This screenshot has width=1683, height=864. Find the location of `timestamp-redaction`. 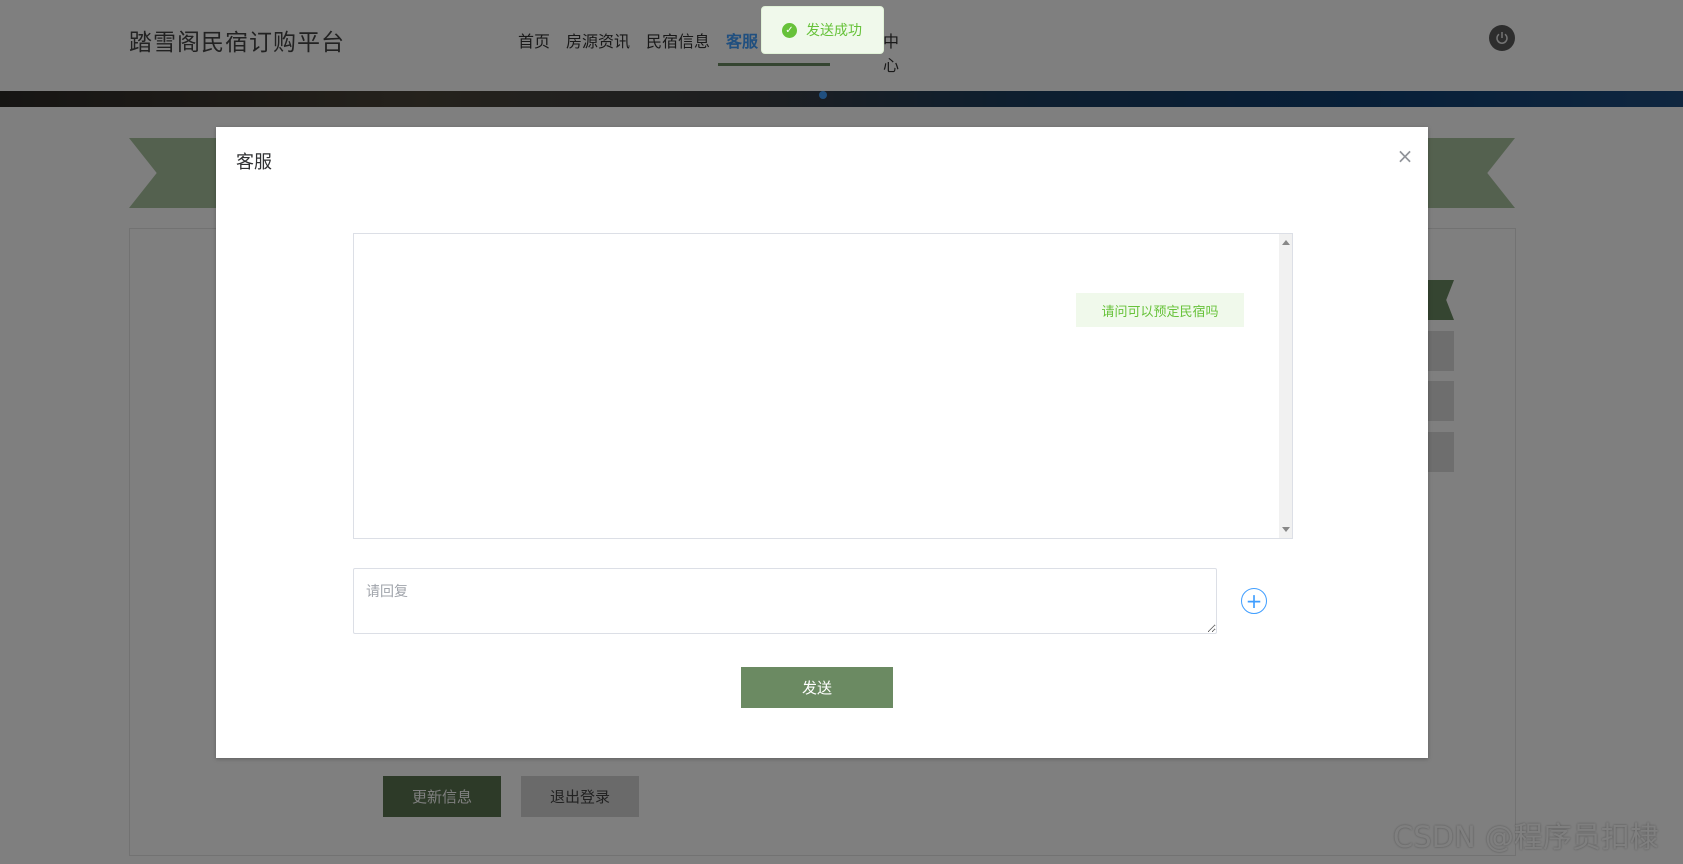

timestamp-redaction is located at coordinates (809, 270).